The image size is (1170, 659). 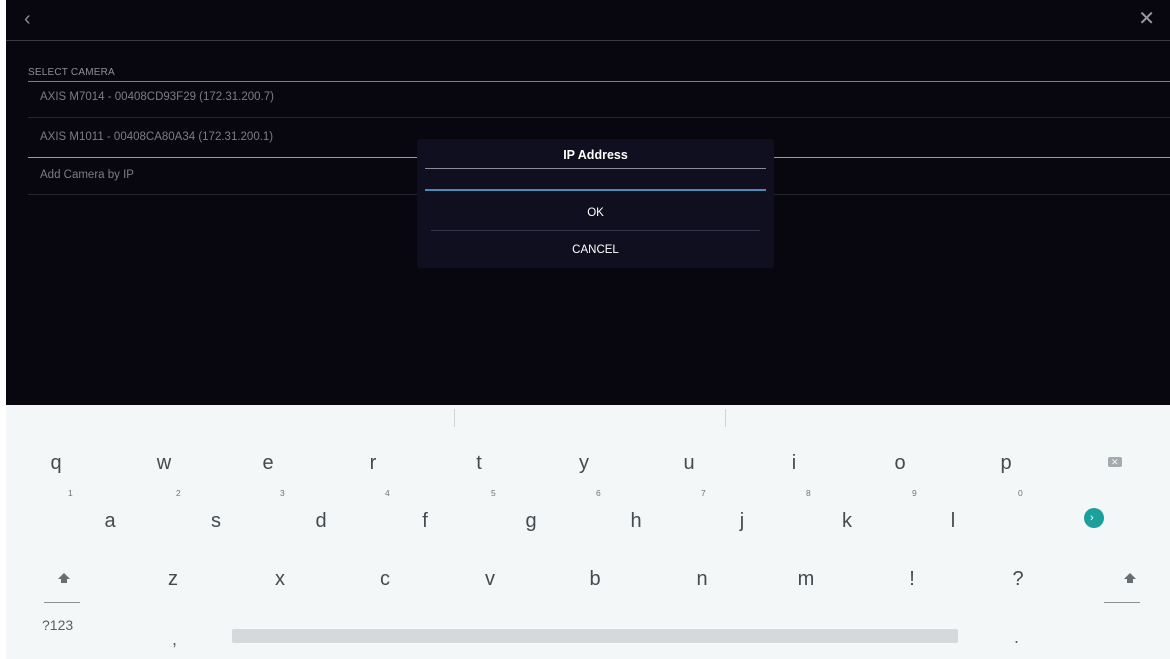 I want to click on key-label: s, so click(x=216, y=521).